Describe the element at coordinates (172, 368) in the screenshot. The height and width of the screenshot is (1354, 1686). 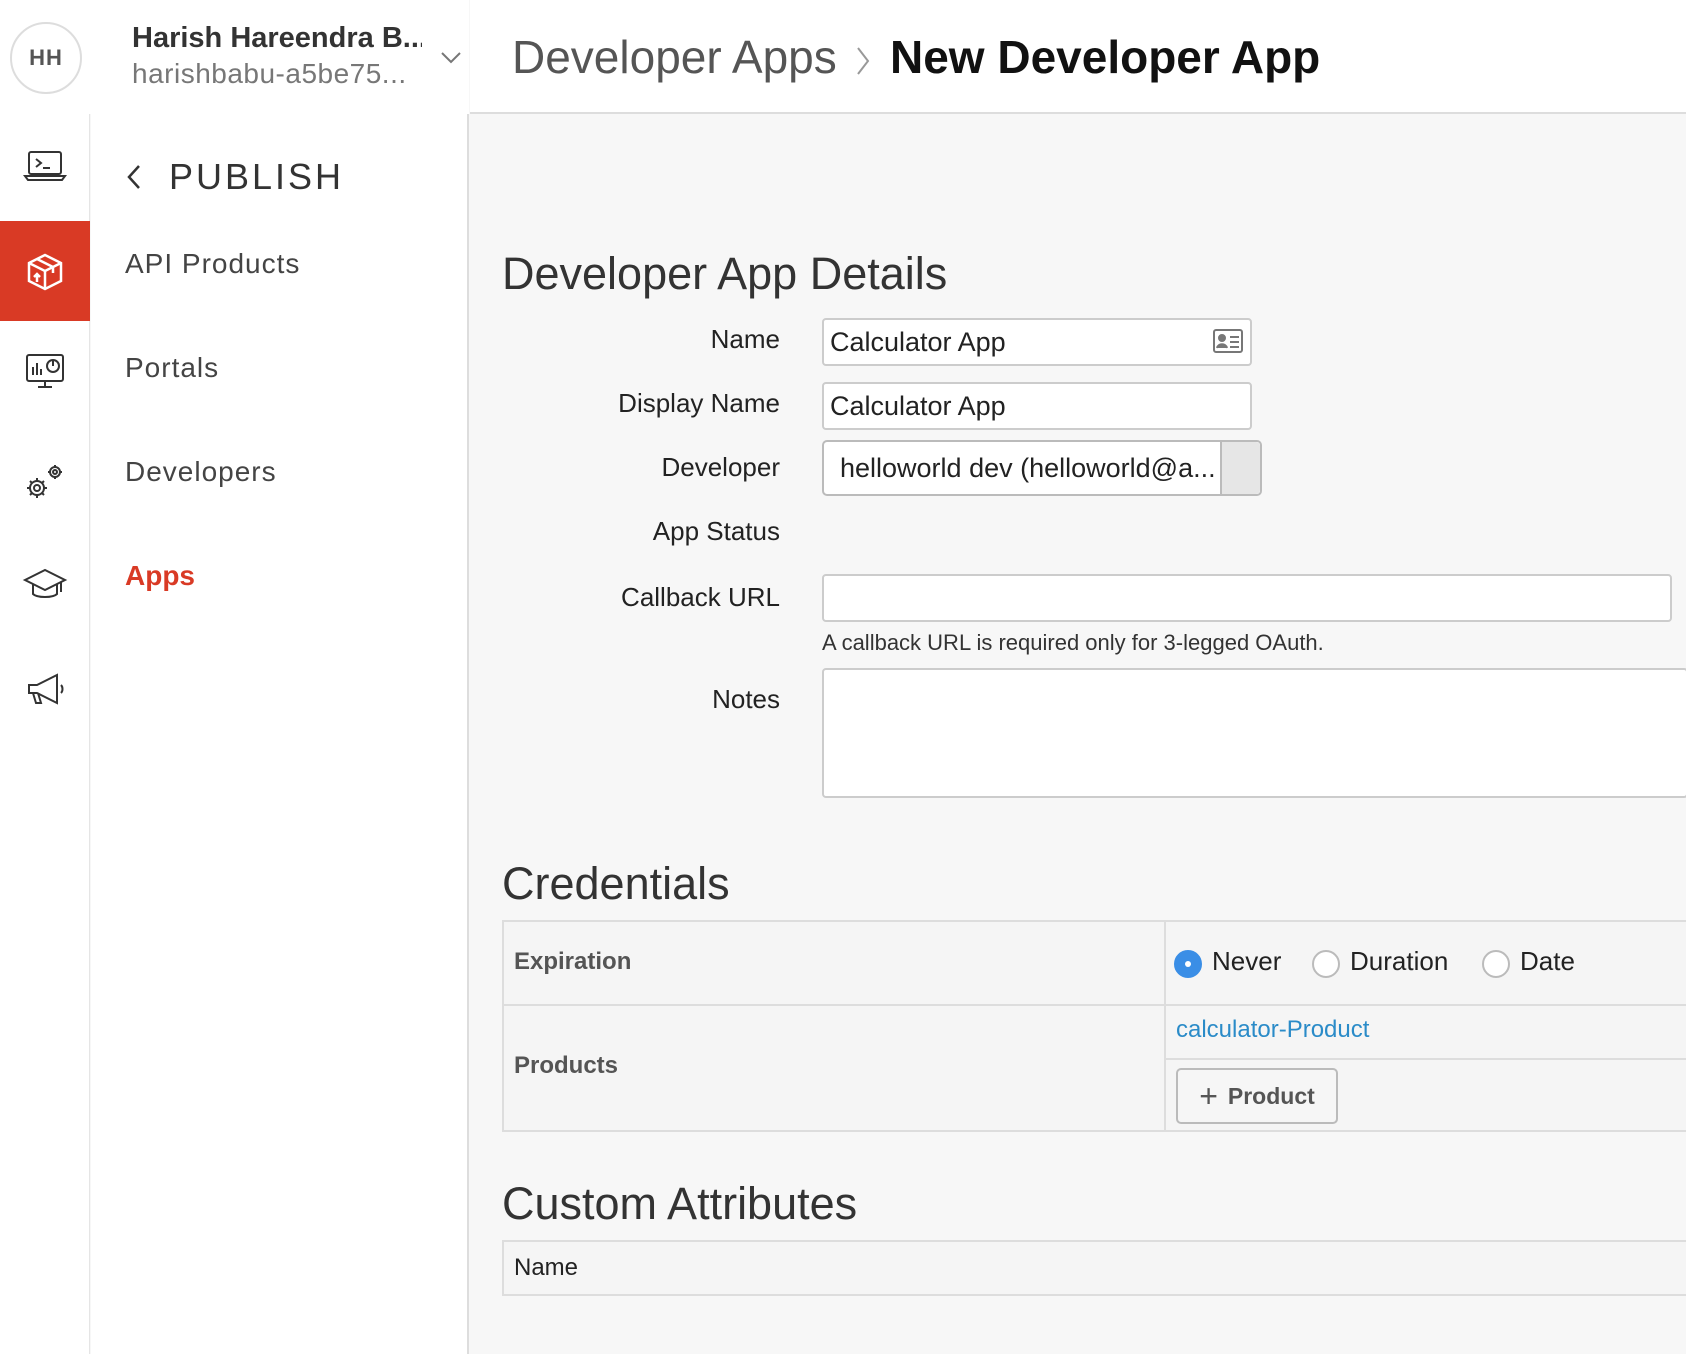
I see `nav-item-portals: Portals` at that location.